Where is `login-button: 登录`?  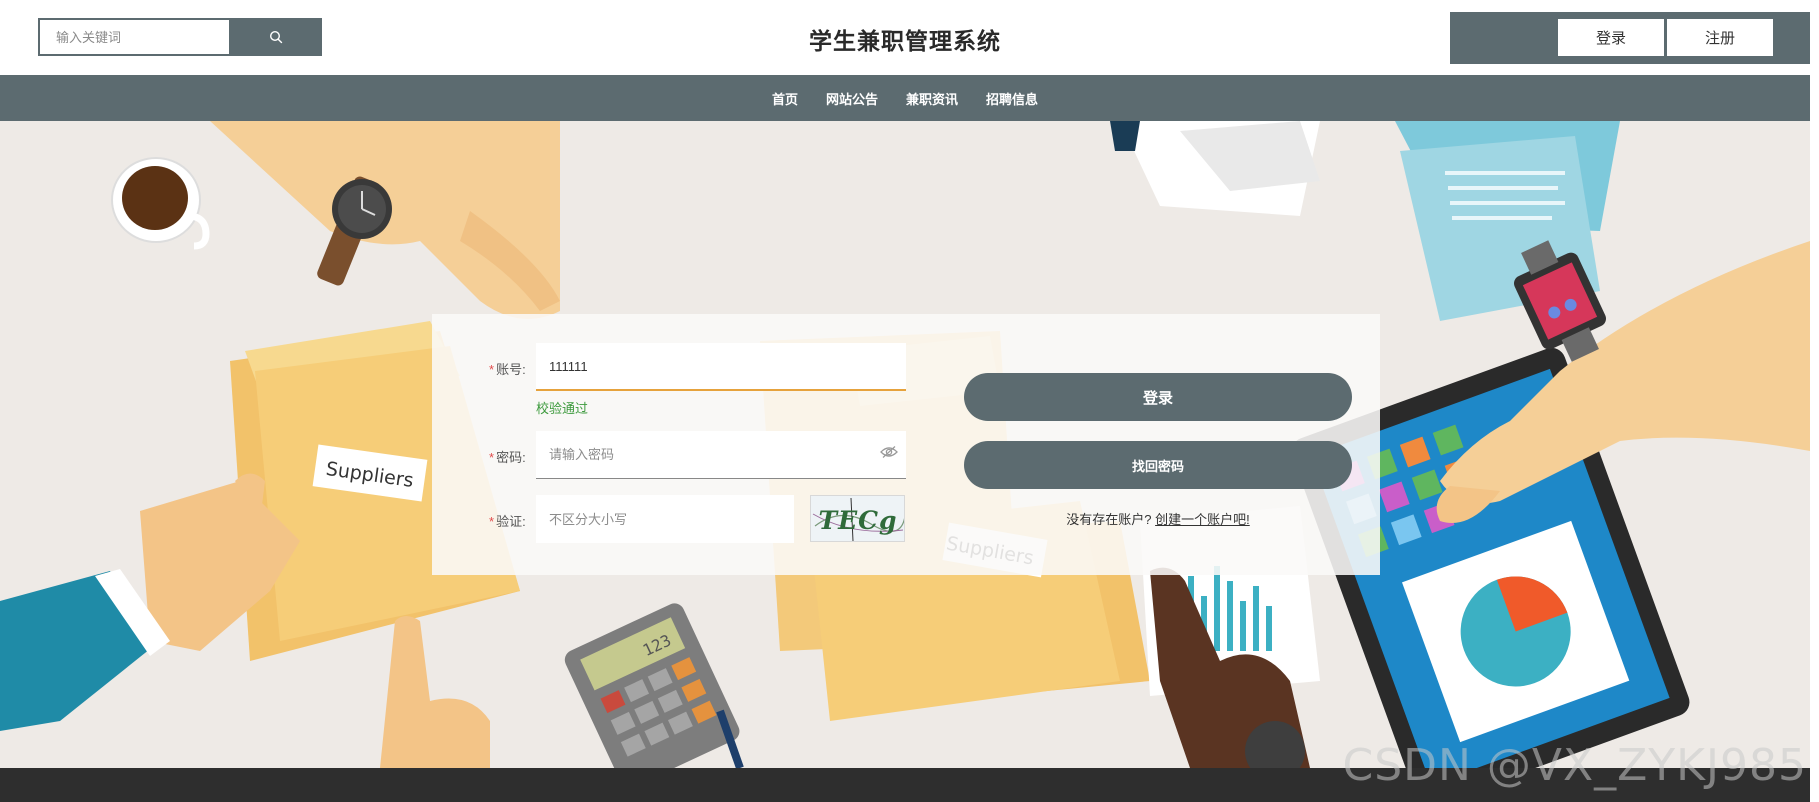
login-button: 登录 is located at coordinates (1158, 397).